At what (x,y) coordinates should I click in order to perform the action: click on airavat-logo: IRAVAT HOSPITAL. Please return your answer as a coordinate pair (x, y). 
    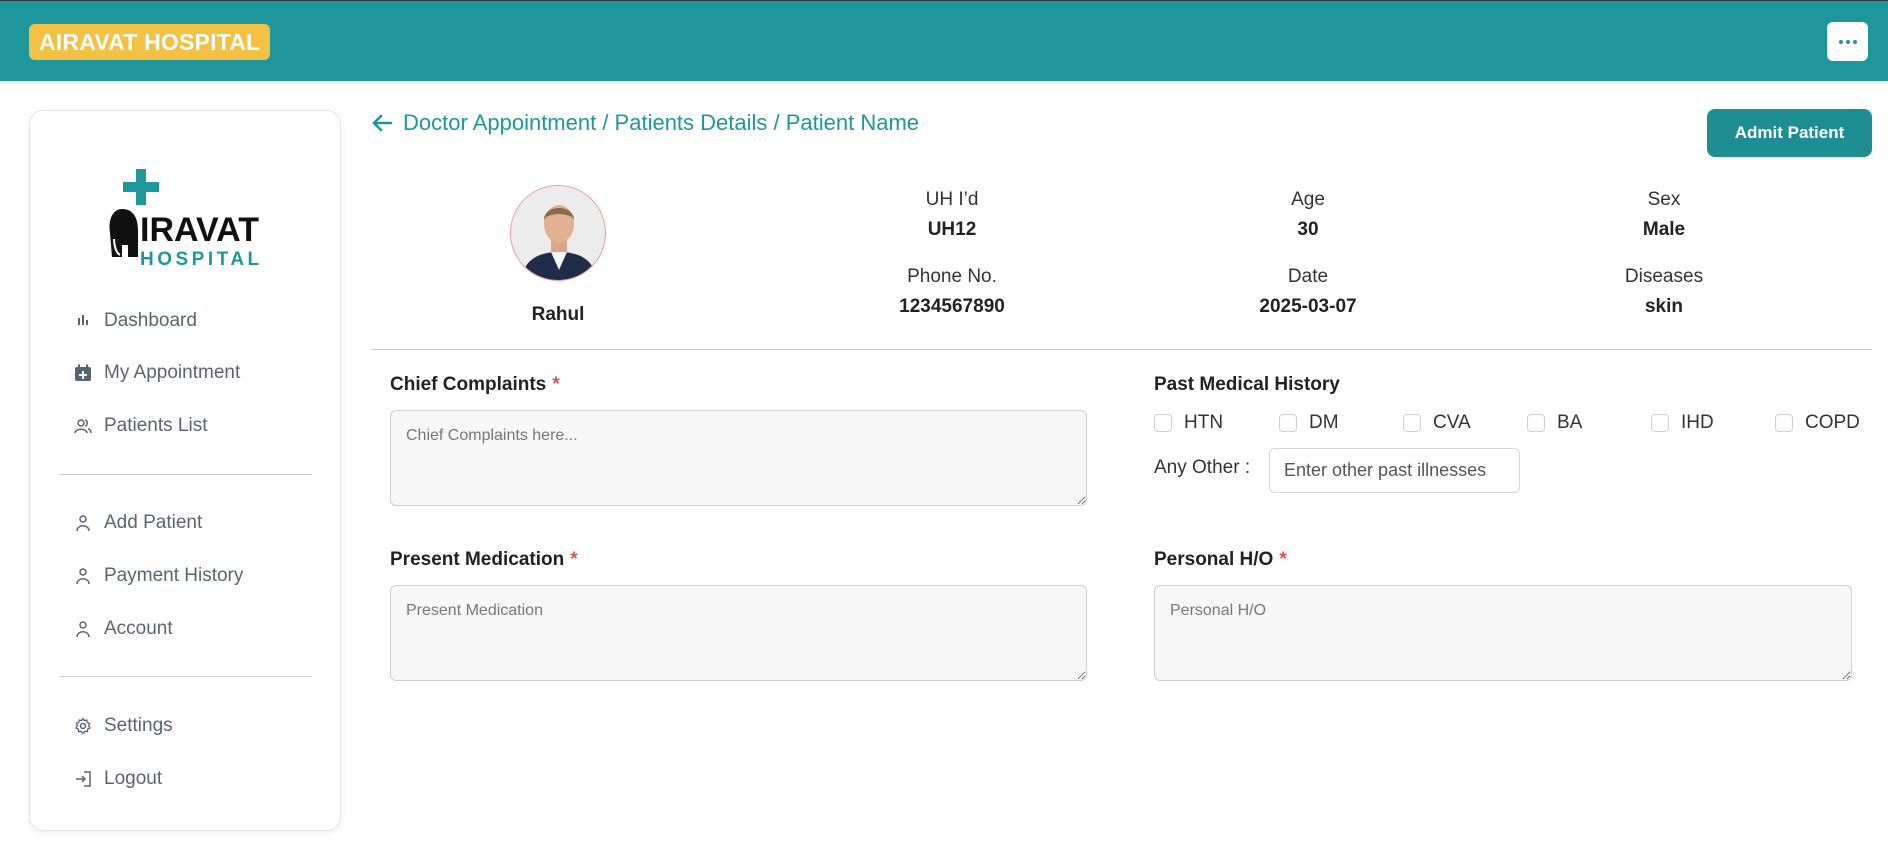
    Looking at the image, I should click on (188, 224).